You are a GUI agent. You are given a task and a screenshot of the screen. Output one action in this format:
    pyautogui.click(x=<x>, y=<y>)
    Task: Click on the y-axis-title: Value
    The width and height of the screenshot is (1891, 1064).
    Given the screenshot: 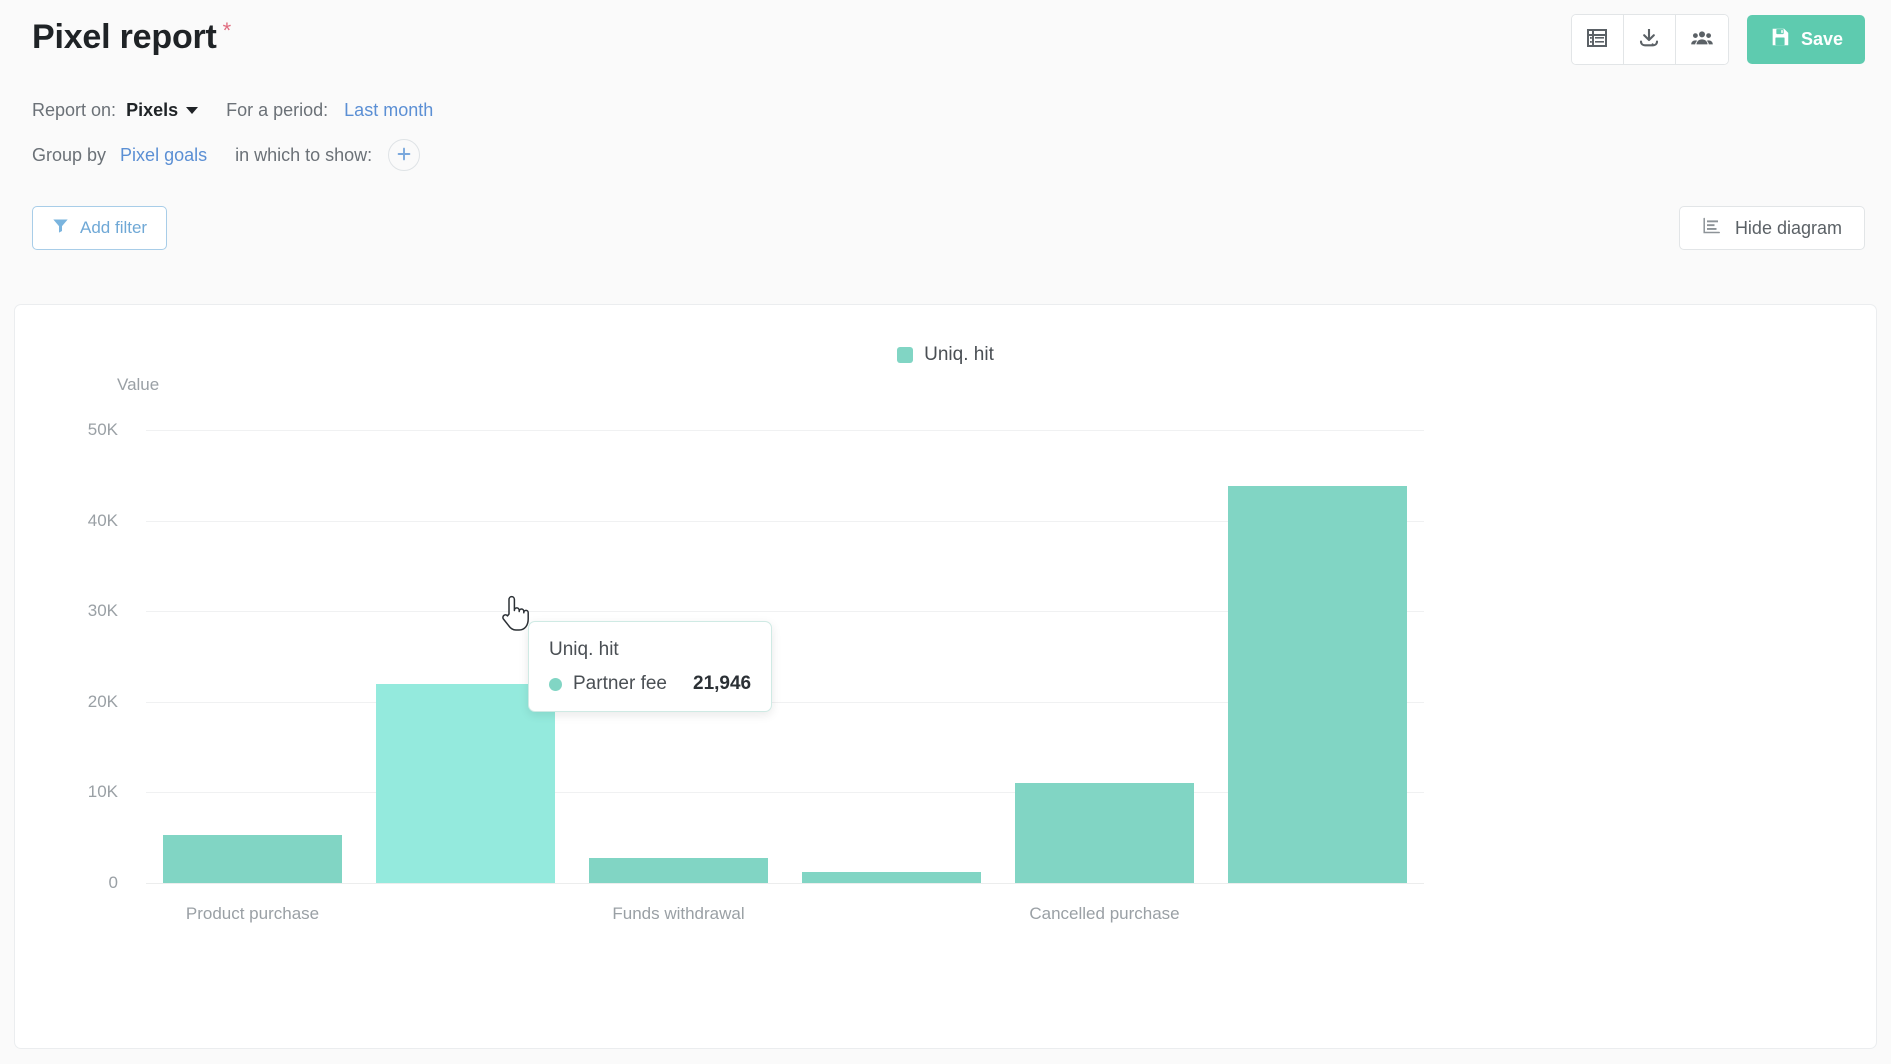 What is the action you would take?
    pyautogui.click(x=138, y=384)
    